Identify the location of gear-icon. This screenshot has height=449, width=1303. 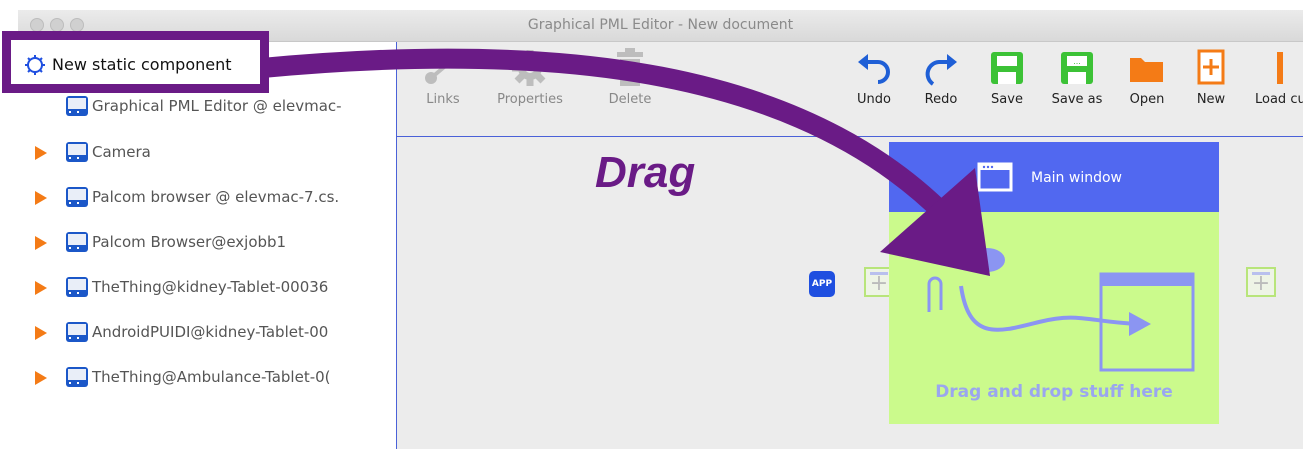
(35, 65).